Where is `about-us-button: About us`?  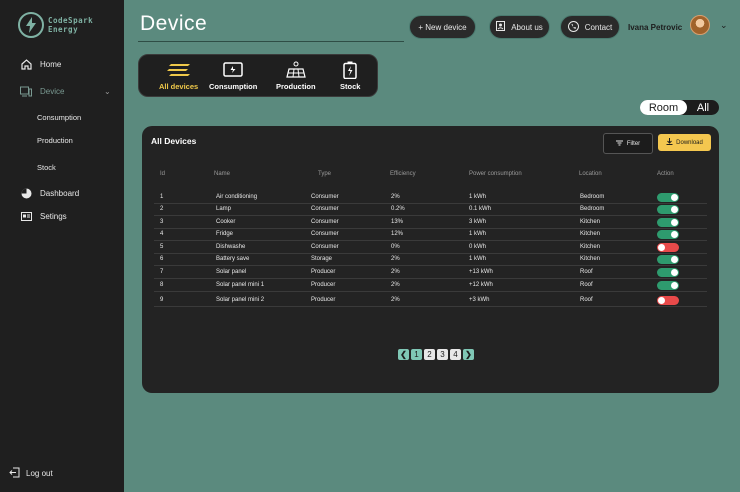
about-us-button: About us is located at coordinates (519, 27).